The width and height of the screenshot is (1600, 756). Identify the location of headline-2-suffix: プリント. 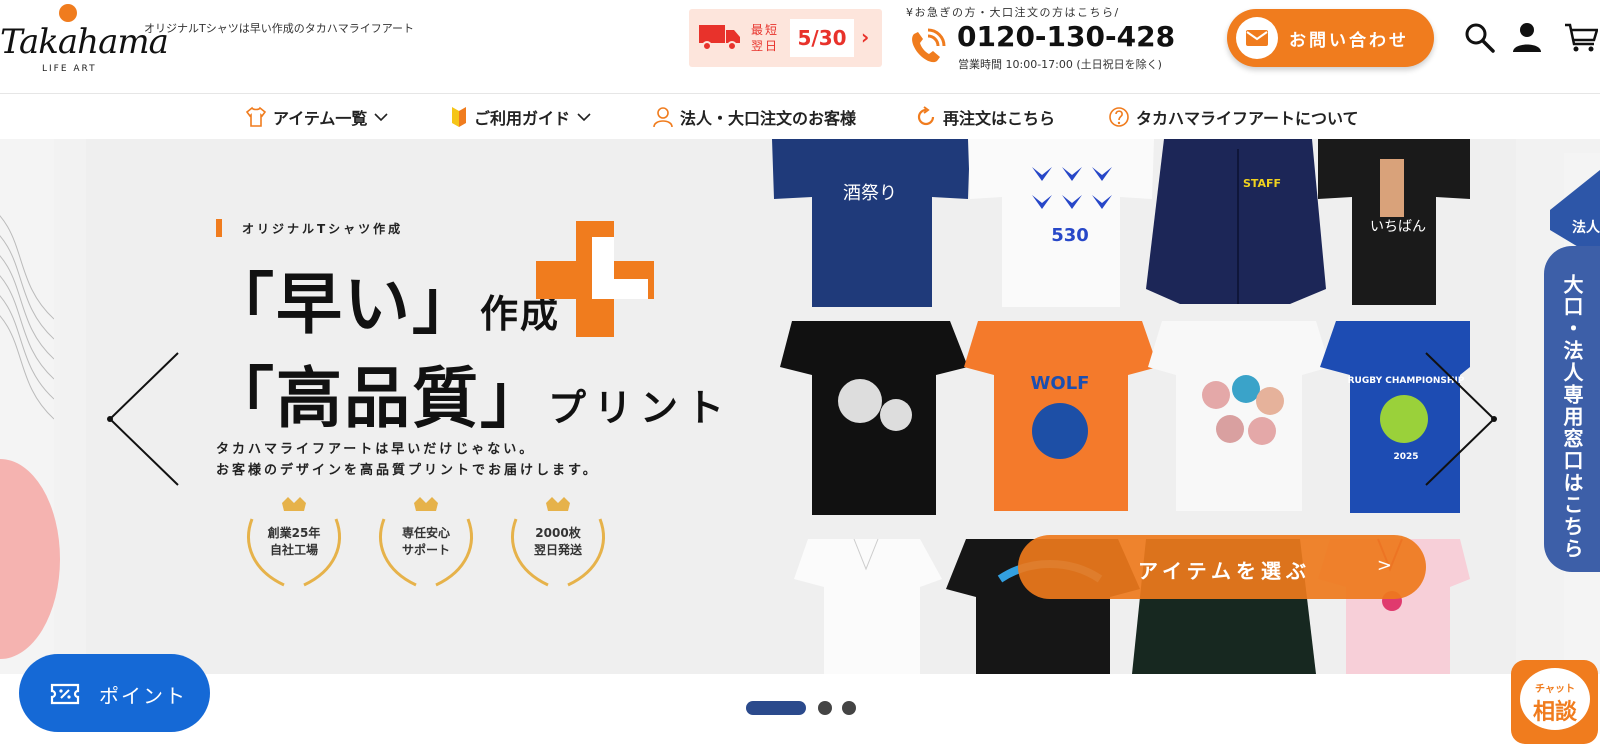
(640, 408).